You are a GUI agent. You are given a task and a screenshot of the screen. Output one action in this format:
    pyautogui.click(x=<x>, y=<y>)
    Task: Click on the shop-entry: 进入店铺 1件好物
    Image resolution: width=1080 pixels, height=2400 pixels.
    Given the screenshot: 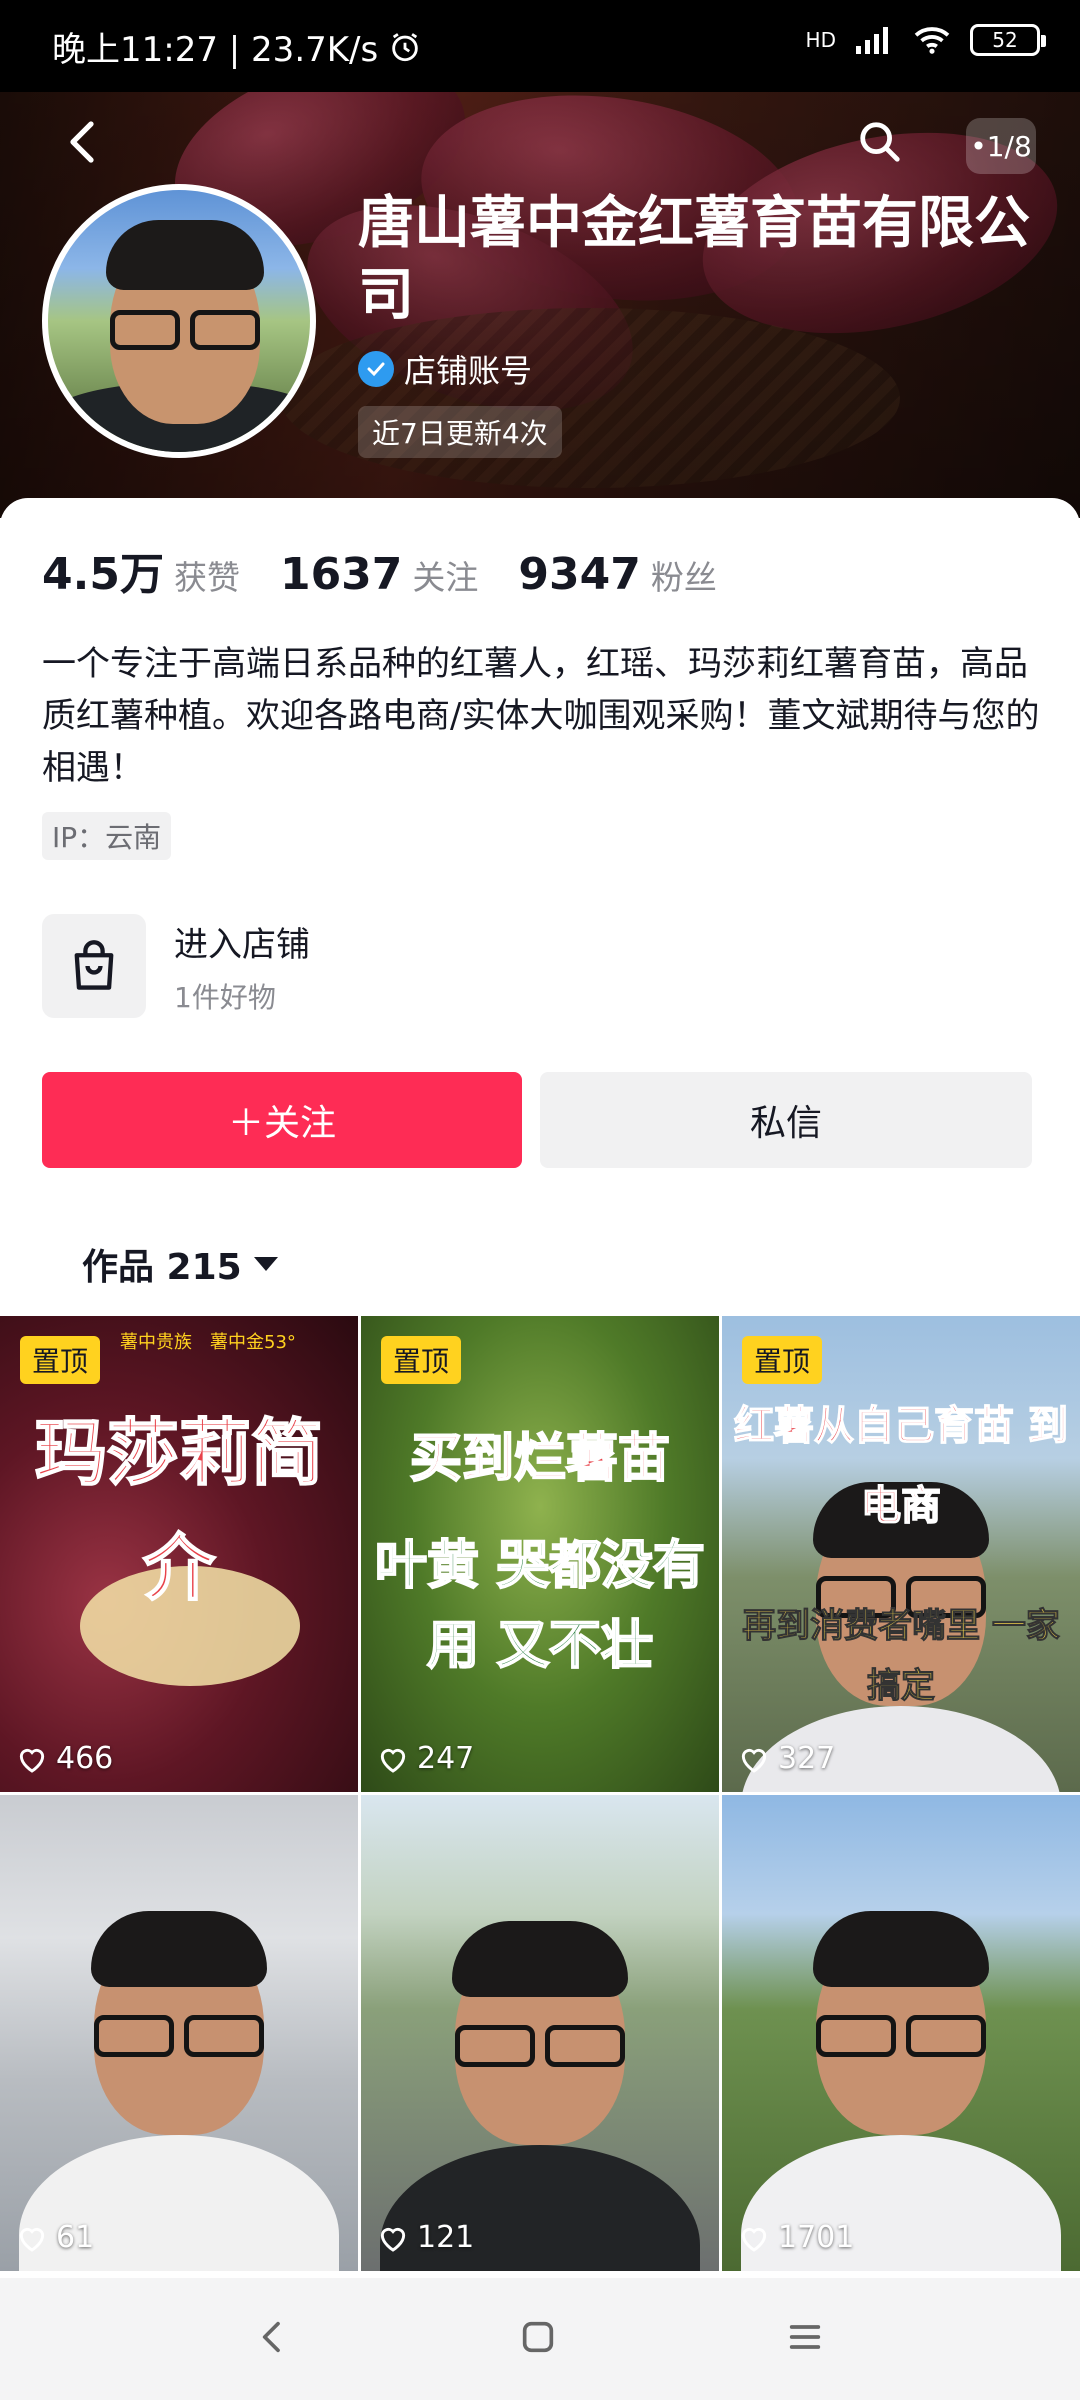 What is the action you would take?
    pyautogui.click(x=176, y=966)
    